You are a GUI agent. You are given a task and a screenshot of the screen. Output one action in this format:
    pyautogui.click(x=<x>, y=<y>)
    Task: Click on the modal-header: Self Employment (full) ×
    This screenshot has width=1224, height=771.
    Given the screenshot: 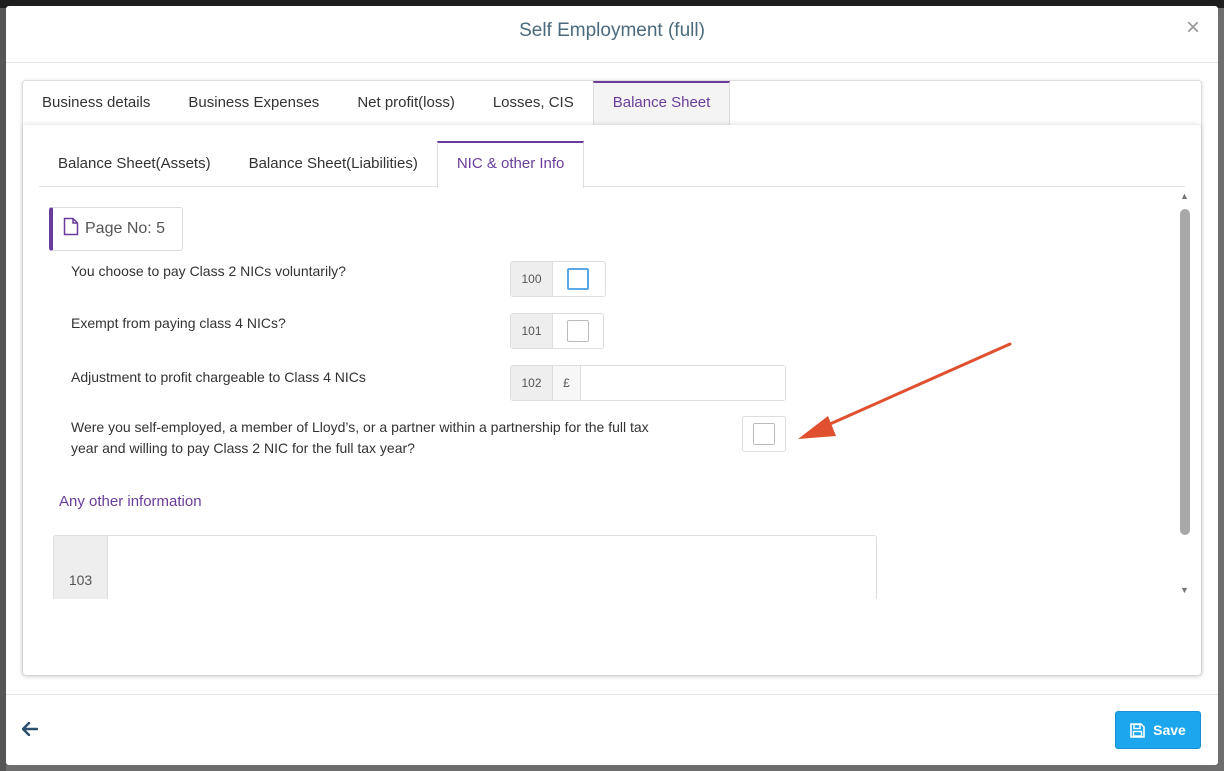 What is the action you would take?
    pyautogui.click(x=612, y=34)
    